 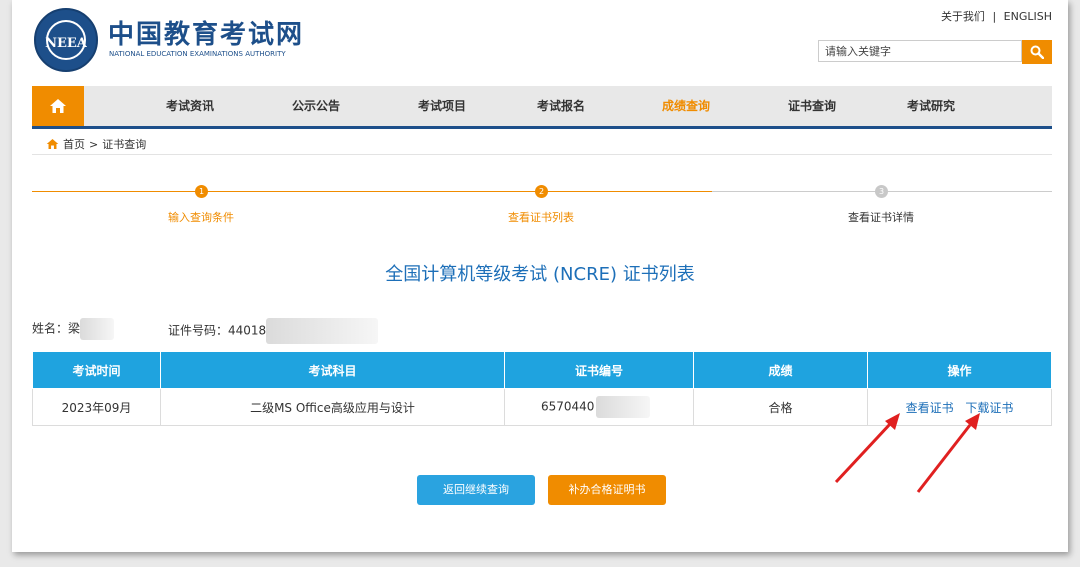 I want to click on reissue-certificate-button: 补办合格证明书, so click(x=607, y=490).